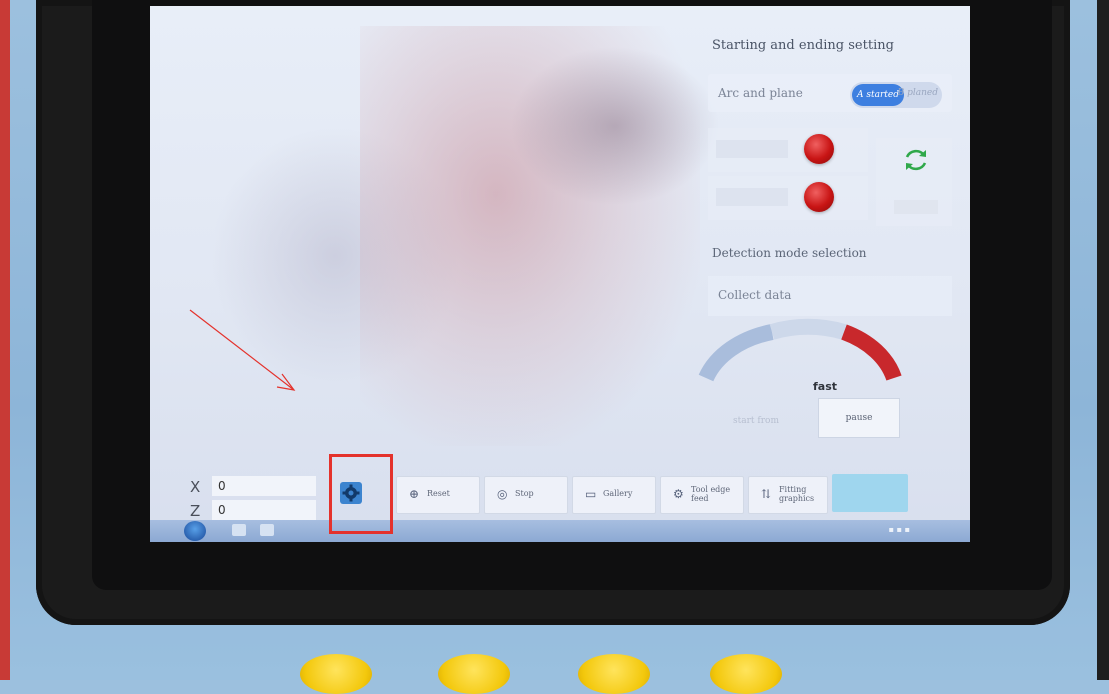  What do you see at coordinates (916, 160) in the screenshot?
I see `refresh-icon` at bounding box center [916, 160].